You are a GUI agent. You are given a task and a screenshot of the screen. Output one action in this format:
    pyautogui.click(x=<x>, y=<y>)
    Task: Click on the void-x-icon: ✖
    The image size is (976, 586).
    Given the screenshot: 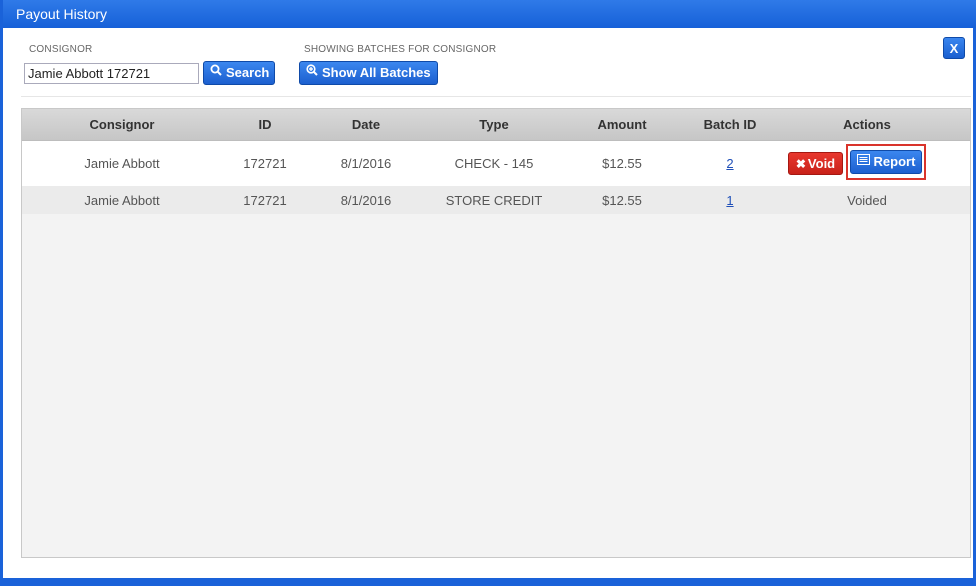 What is the action you would take?
    pyautogui.click(x=800, y=164)
    